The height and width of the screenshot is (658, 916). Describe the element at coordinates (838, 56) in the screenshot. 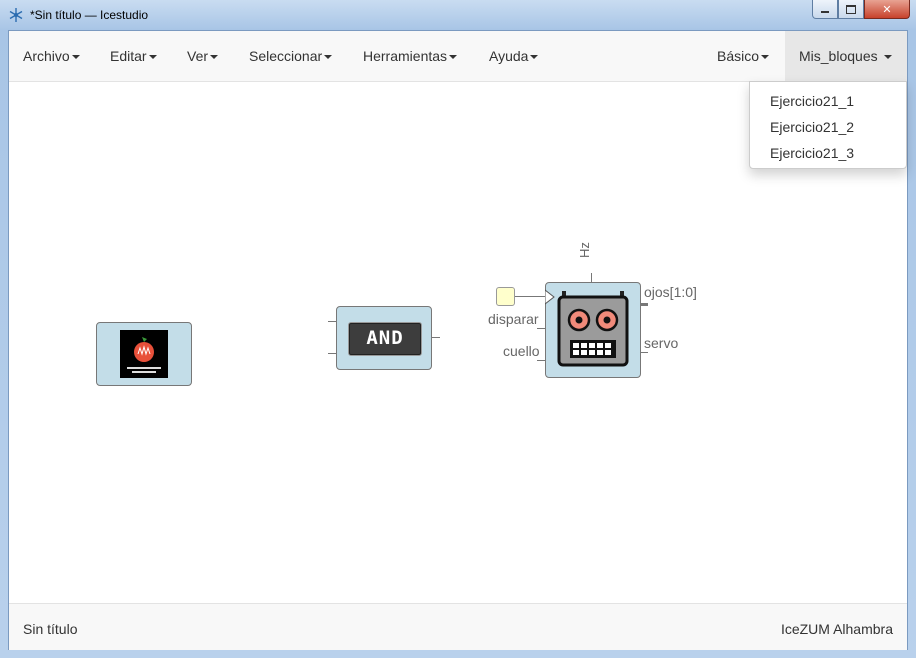

I see `menu-mis-bloques-label: Mis_bloques` at that location.